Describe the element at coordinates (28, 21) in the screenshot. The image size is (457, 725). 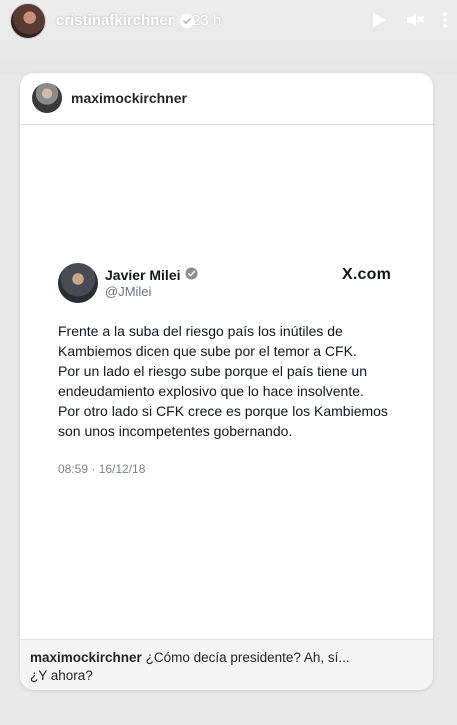
I see `story-avatar` at that location.